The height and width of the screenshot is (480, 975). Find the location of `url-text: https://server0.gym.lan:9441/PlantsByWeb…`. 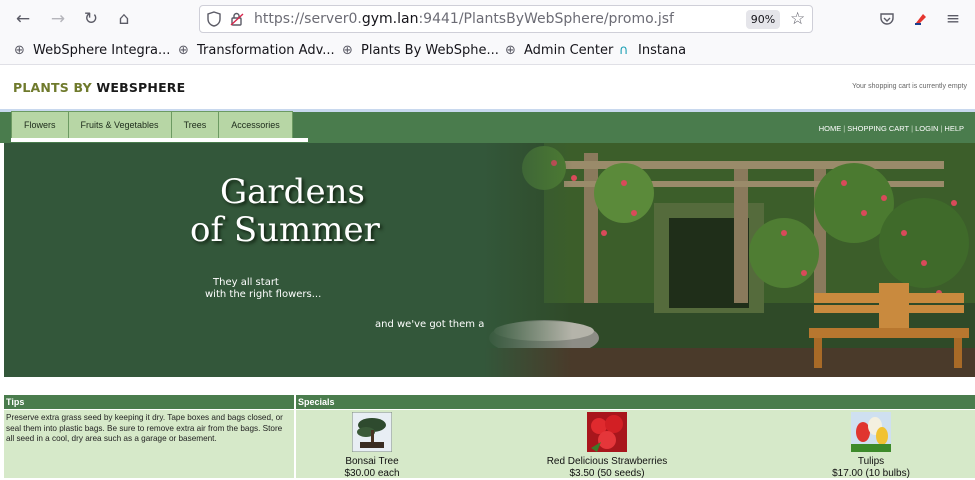

url-text: https://server0.gym.lan:9441/PlantsByWeb… is located at coordinates (464, 19).